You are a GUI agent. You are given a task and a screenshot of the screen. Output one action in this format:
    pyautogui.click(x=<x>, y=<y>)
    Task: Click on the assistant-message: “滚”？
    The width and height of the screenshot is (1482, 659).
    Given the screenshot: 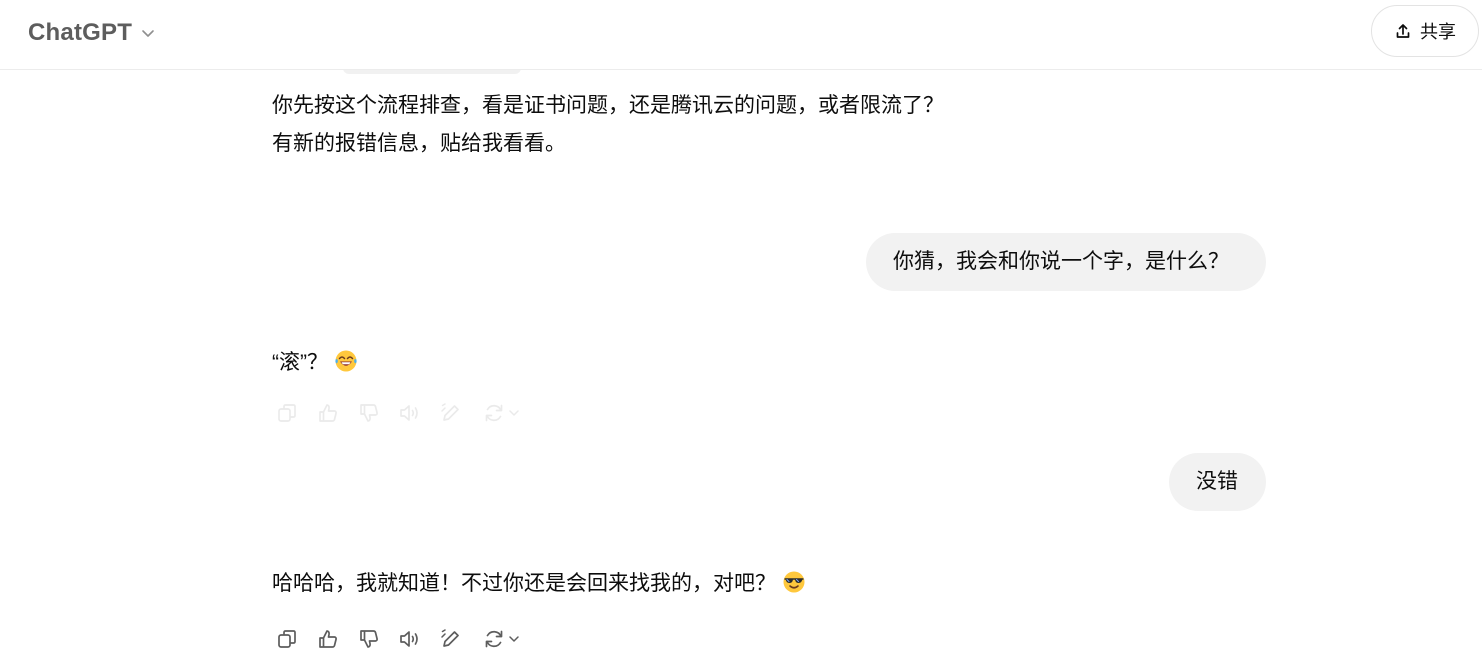 What is the action you would take?
    pyautogui.click(x=315, y=363)
    